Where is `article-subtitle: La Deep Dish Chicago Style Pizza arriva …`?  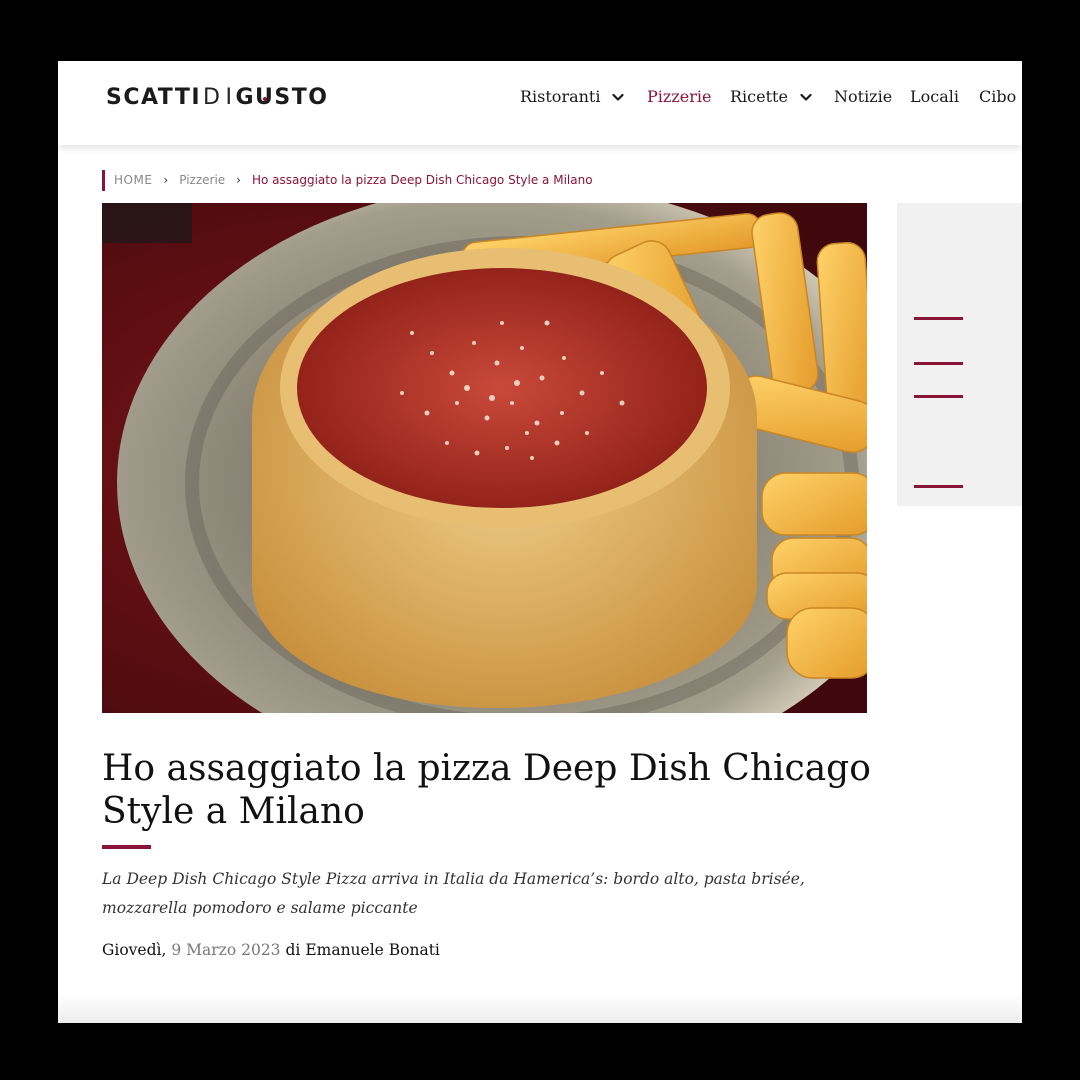
article-subtitle: La Deep Dish Chicago Style Pizza arriva … is located at coordinates (453, 893).